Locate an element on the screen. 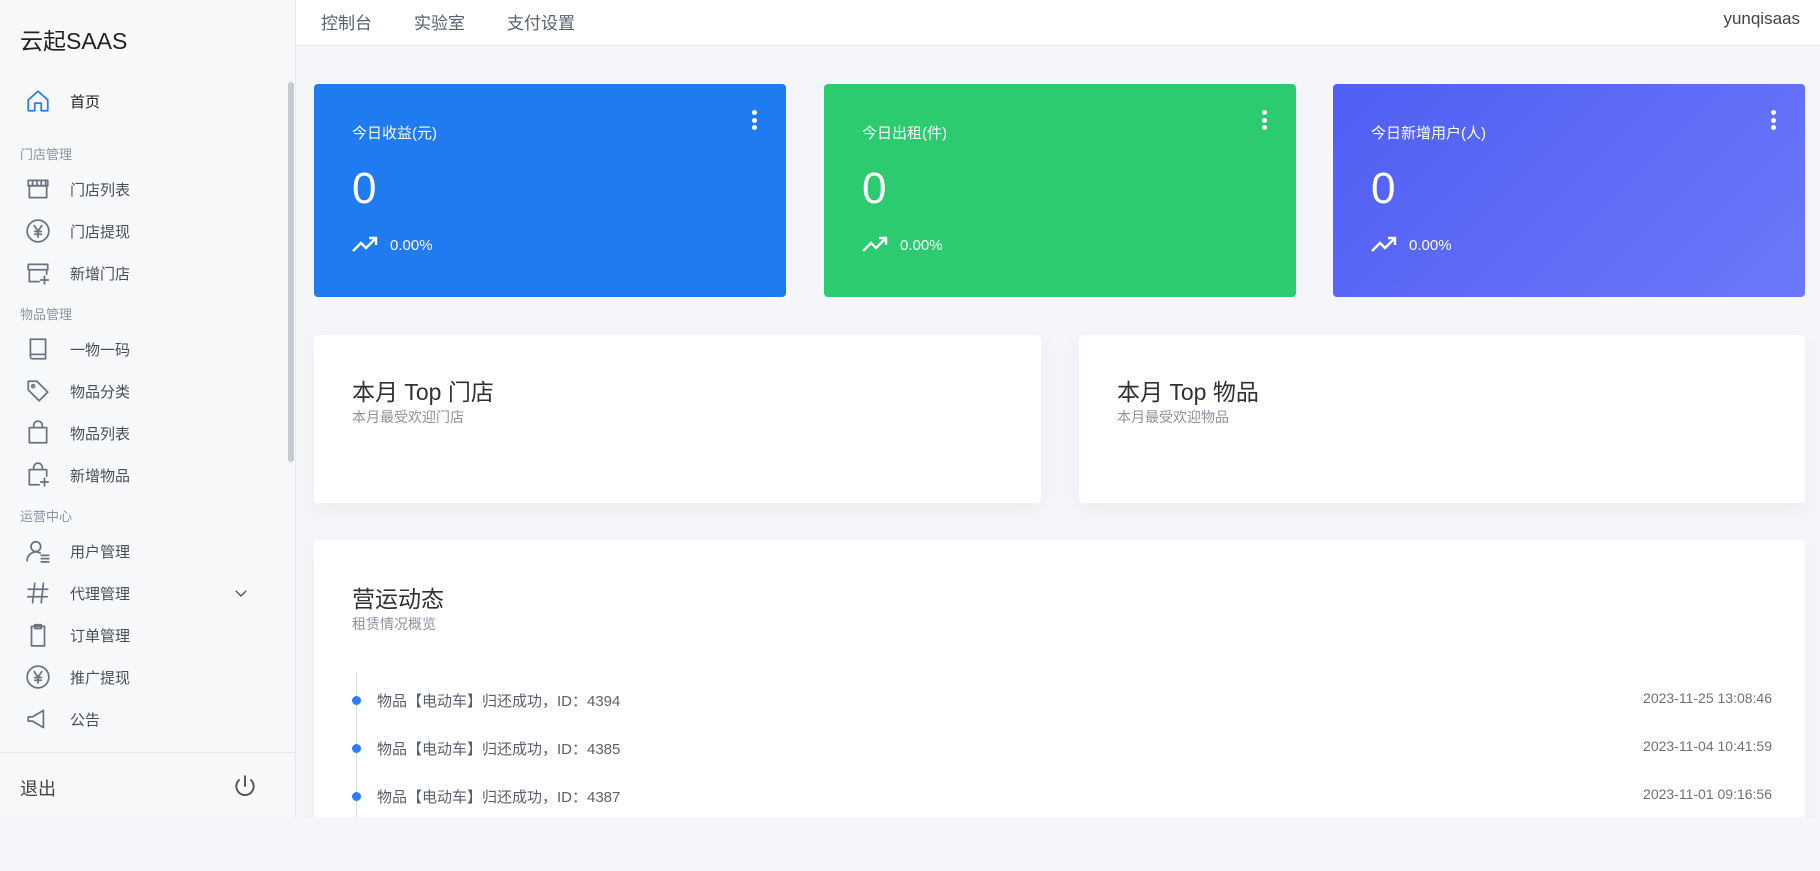 This screenshot has height=871, width=1820. home-icon is located at coordinates (38, 101).